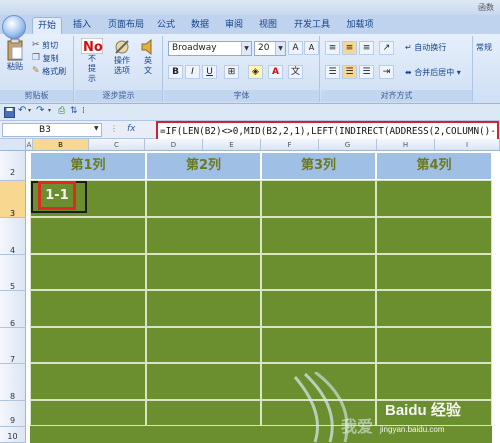 Image resolution: width=500 pixels, height=443 pixels. Describe the element at coordinates (200, 25) in the screenshot. I see `tab-data: 数据` at that location.